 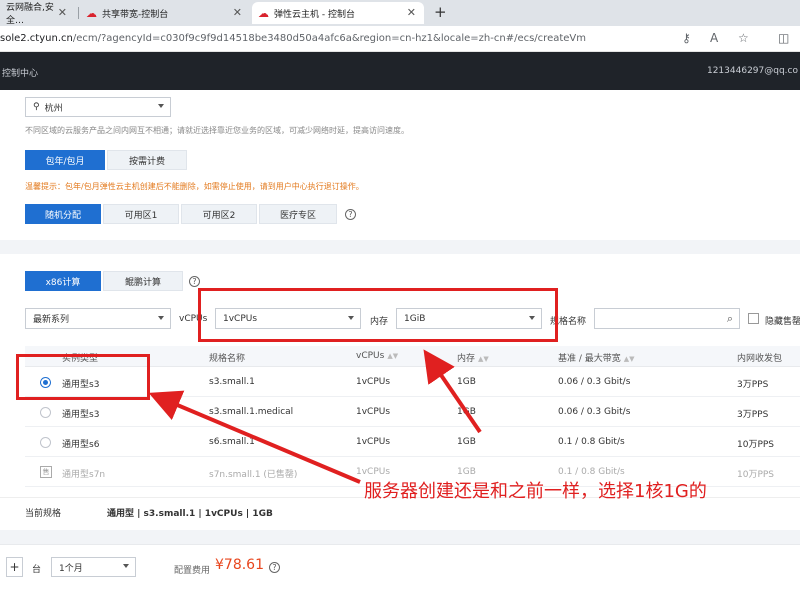 What do you see at coordinates (535, 491) in the screenshot?
I see `annotation-text: 服务器创建还是和之前一样，选择1核1G的` at bounding box center [535, 491].